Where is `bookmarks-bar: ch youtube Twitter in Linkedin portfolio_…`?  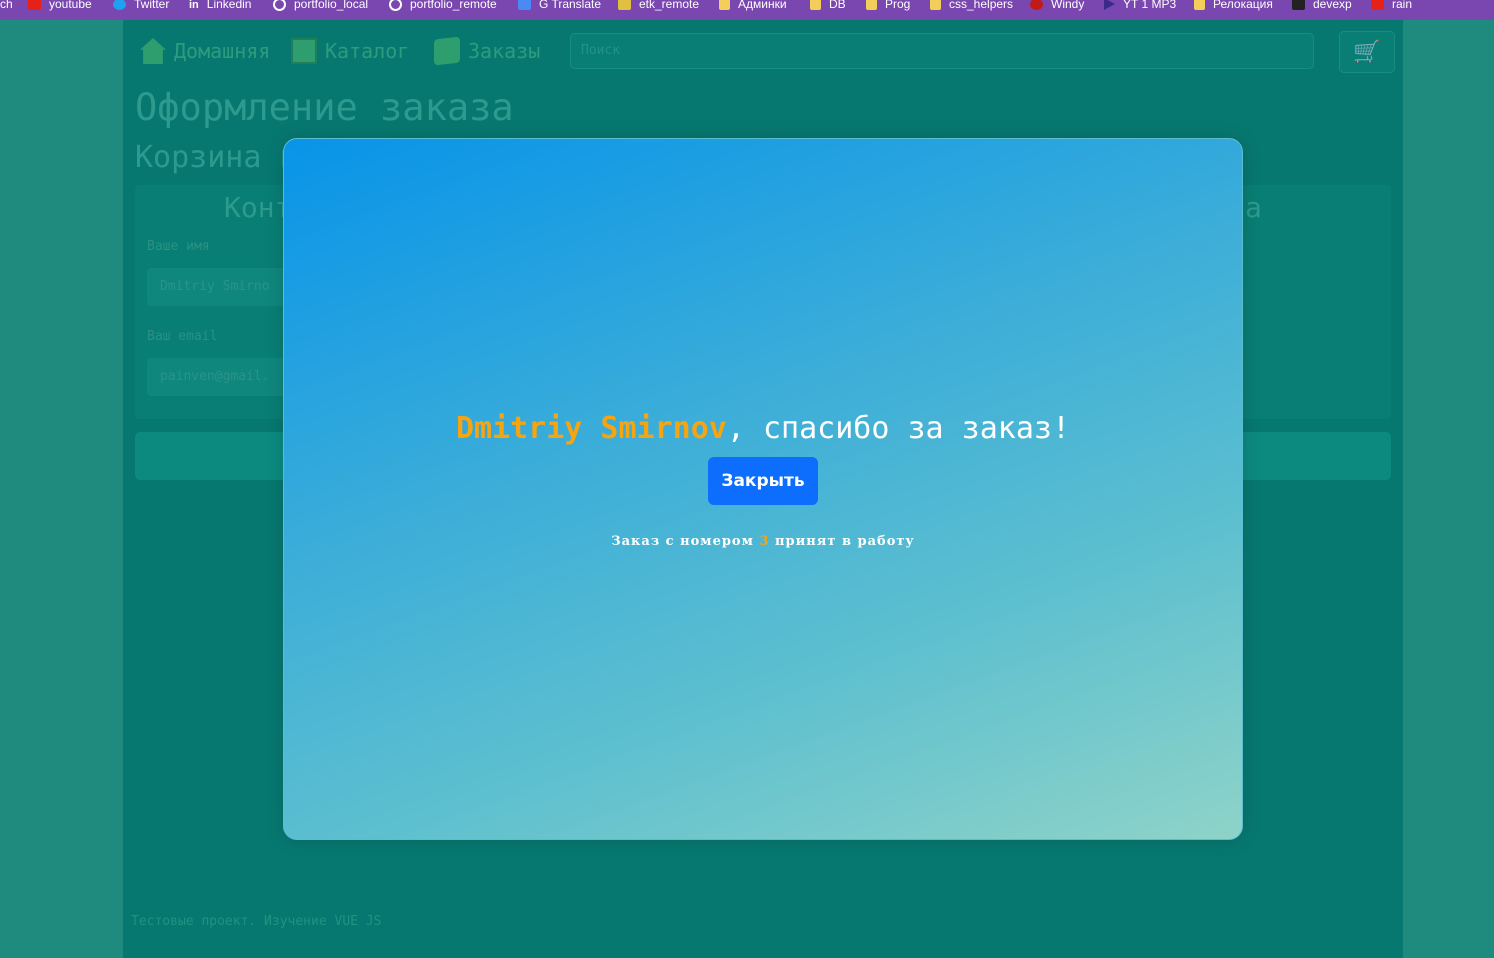
bookmarks-bar: ch youtube Twitter in Linkedin portfolio_… is located at coordinates (747, 10).